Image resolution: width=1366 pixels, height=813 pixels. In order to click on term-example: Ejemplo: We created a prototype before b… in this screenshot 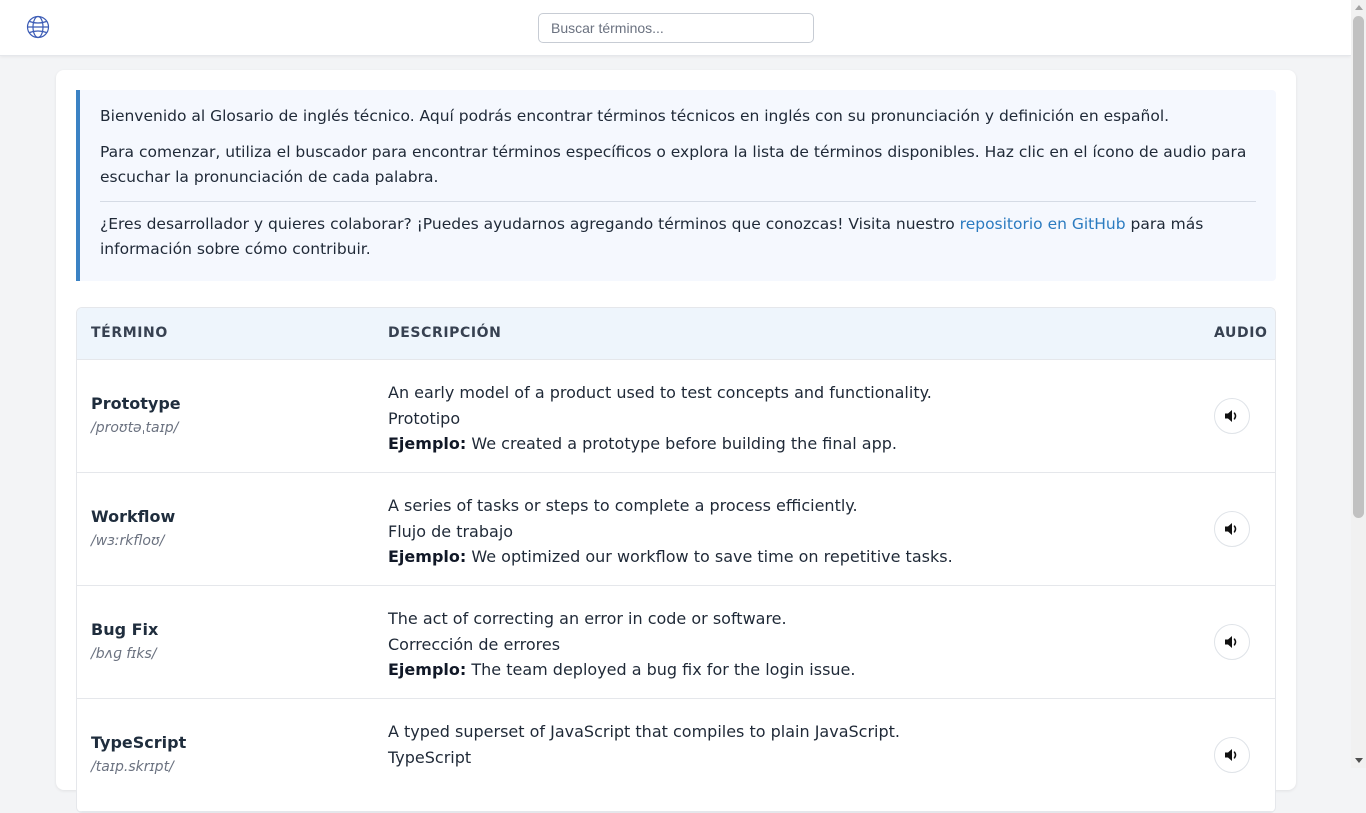, I will do `click(660, 444)`.